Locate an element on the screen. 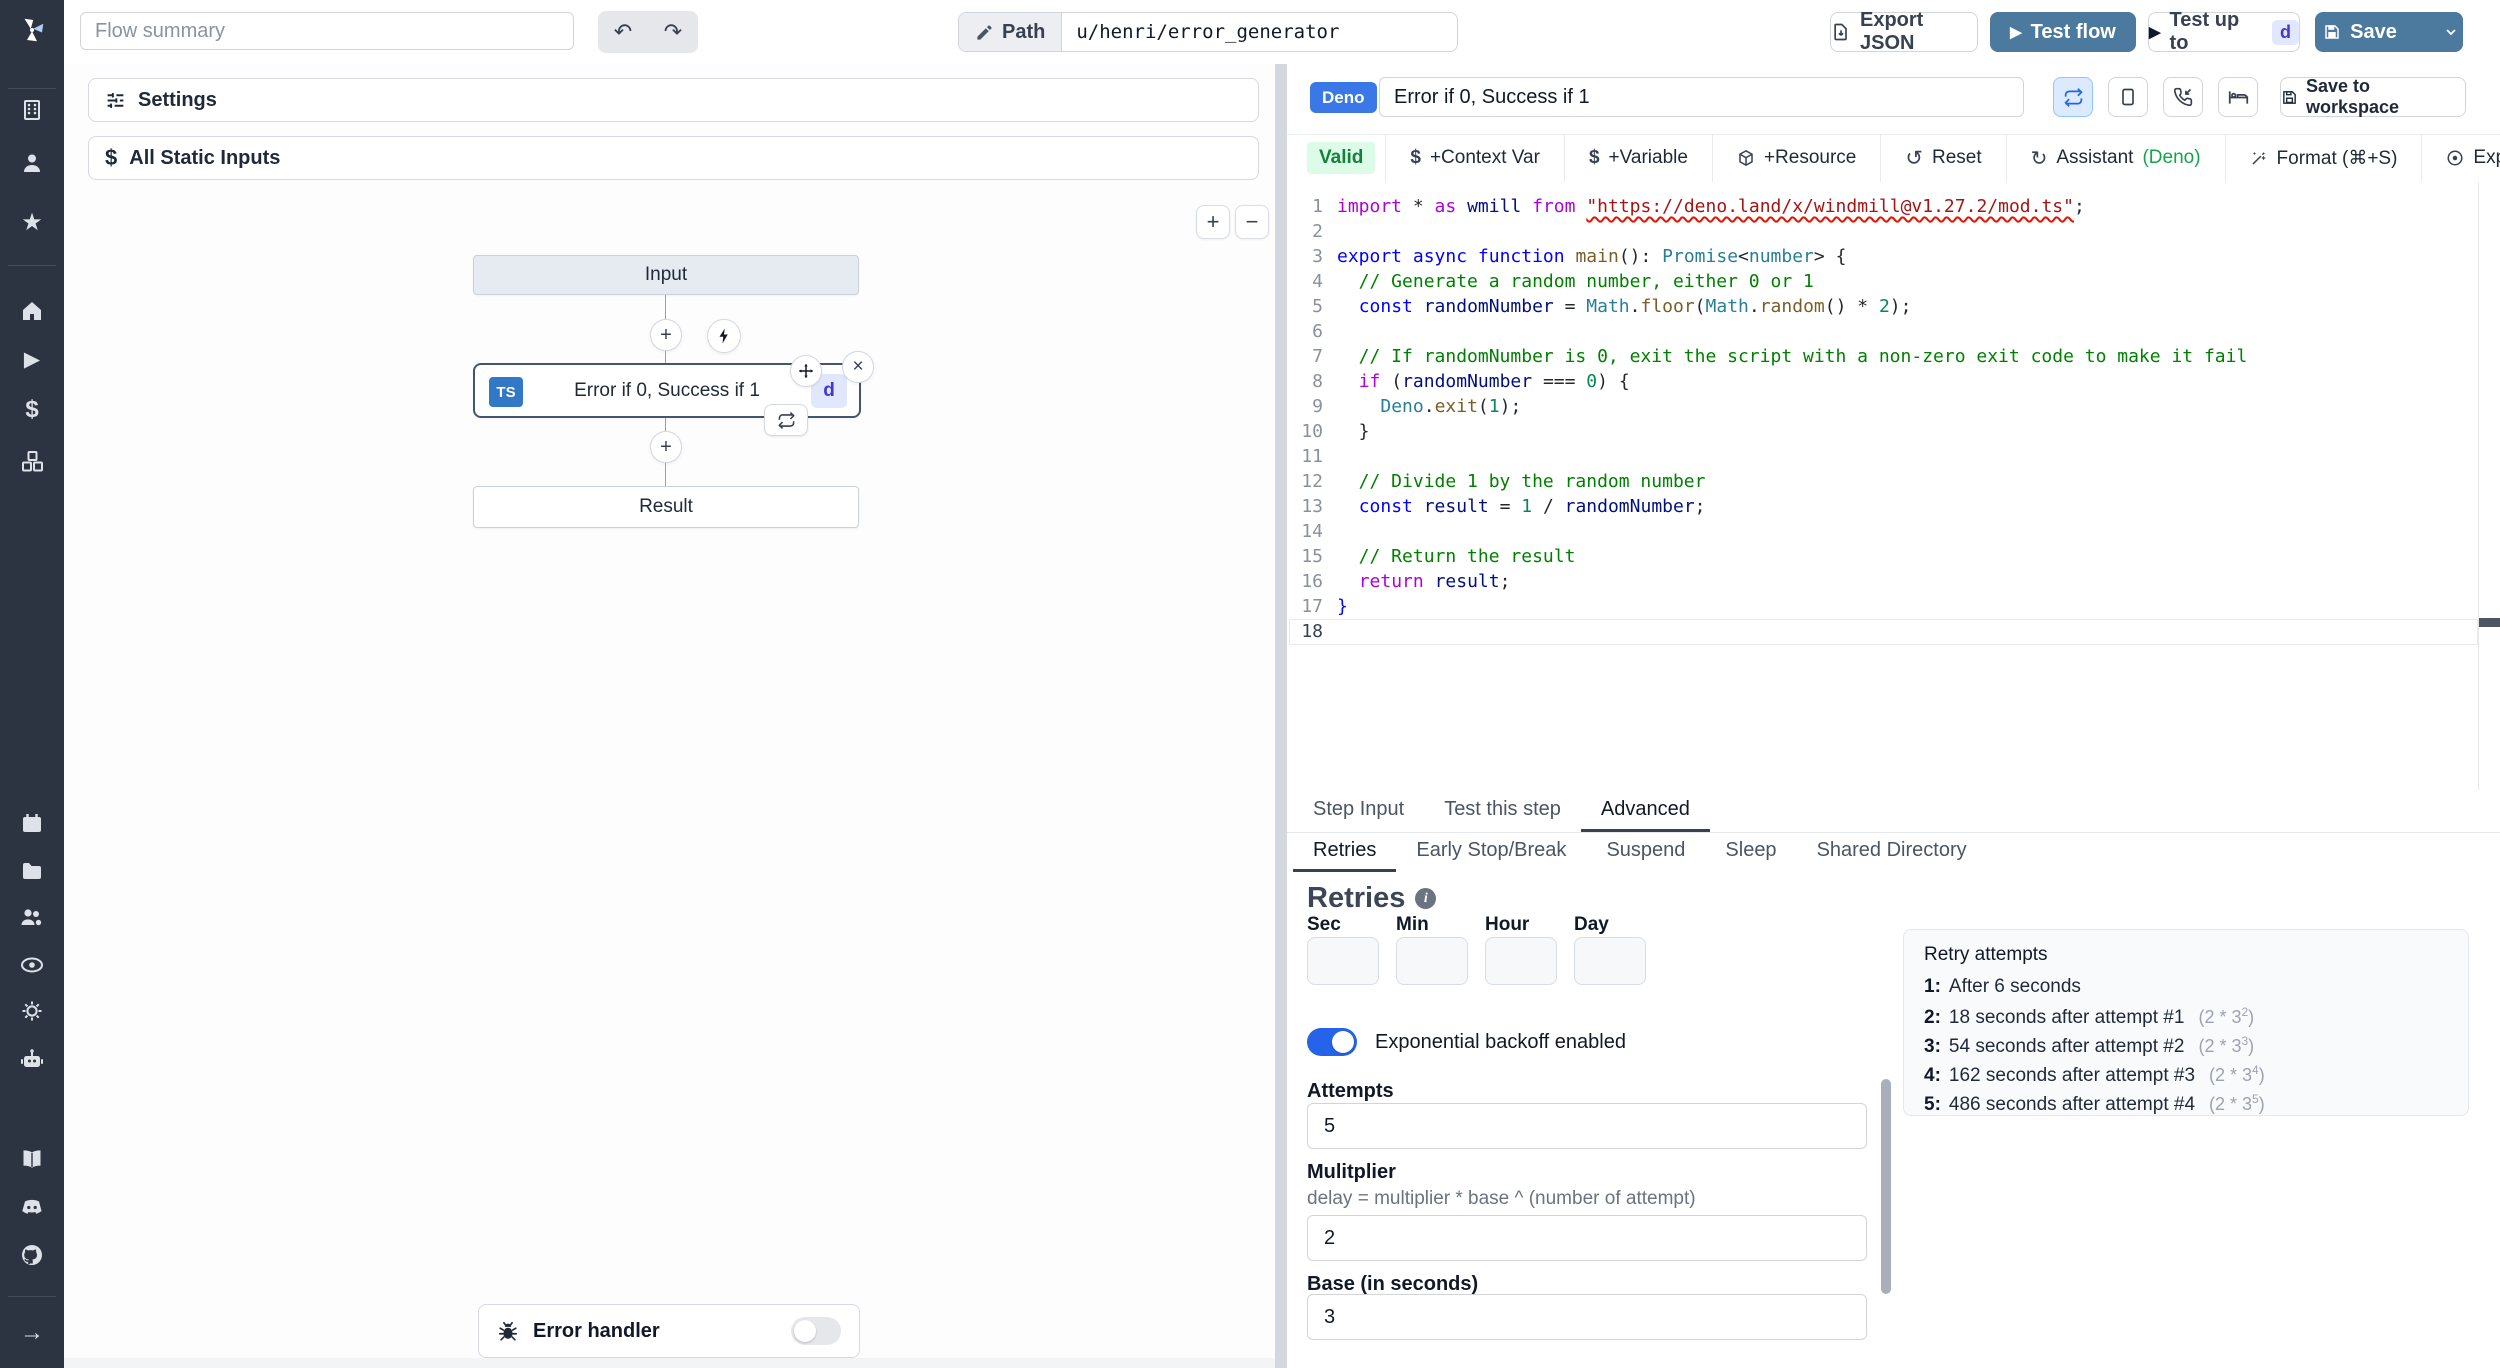 This screenshot has height=1368, width=2500. tab-advanced: Advanced is located at coordinates (1645, 811).